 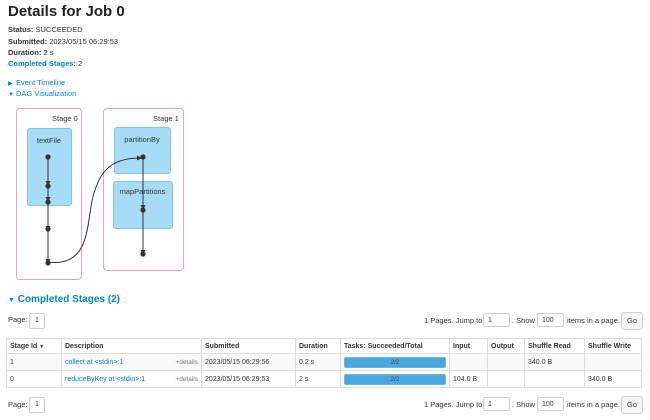 What do you see at coordinates (131, 362) in the screenshot?
I see `cell-description: collect at <stdin>:1 +details` at bounding box center [131, 362].